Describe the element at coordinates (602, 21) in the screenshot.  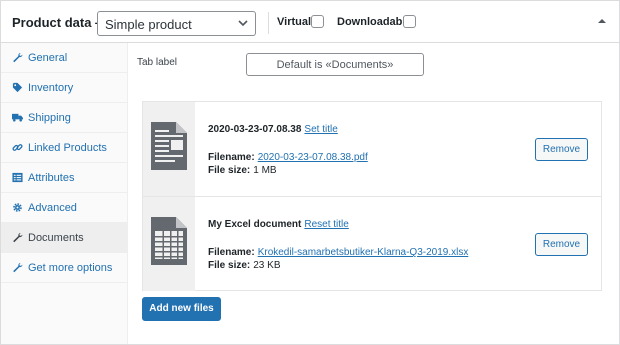
I see `collapse-arrow-icon` at that location.